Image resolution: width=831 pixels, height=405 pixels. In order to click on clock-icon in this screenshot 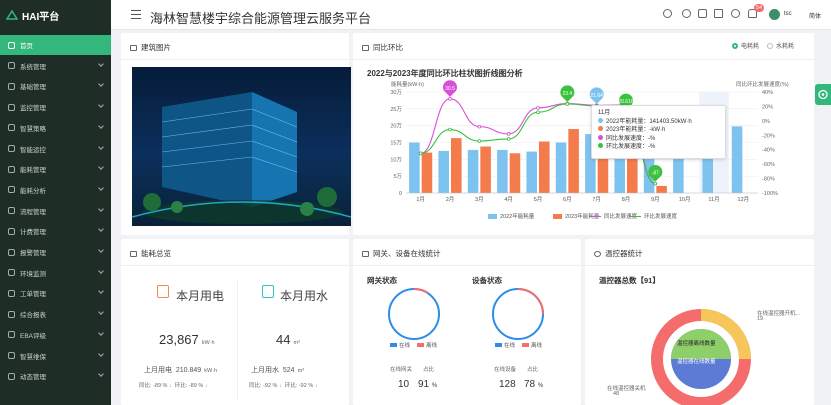, I will do `click(735, 13)`.